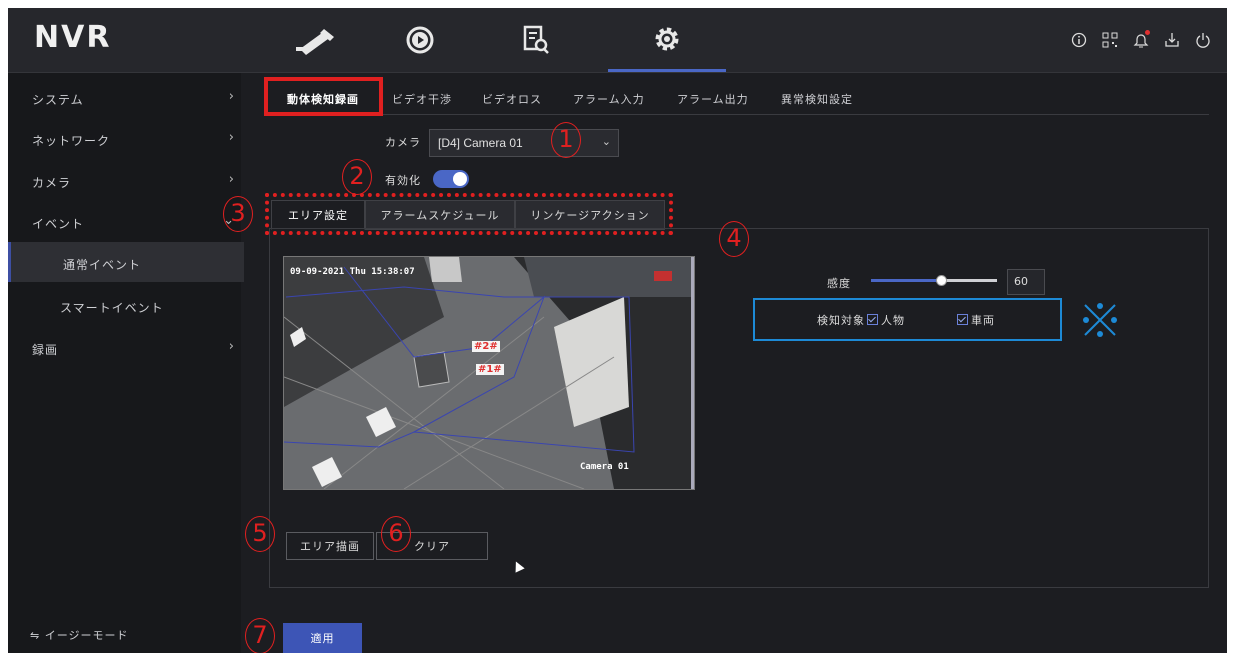 This screenshot has width=1235, height=653. I want to click on enable-toggle, so click(451, 179).